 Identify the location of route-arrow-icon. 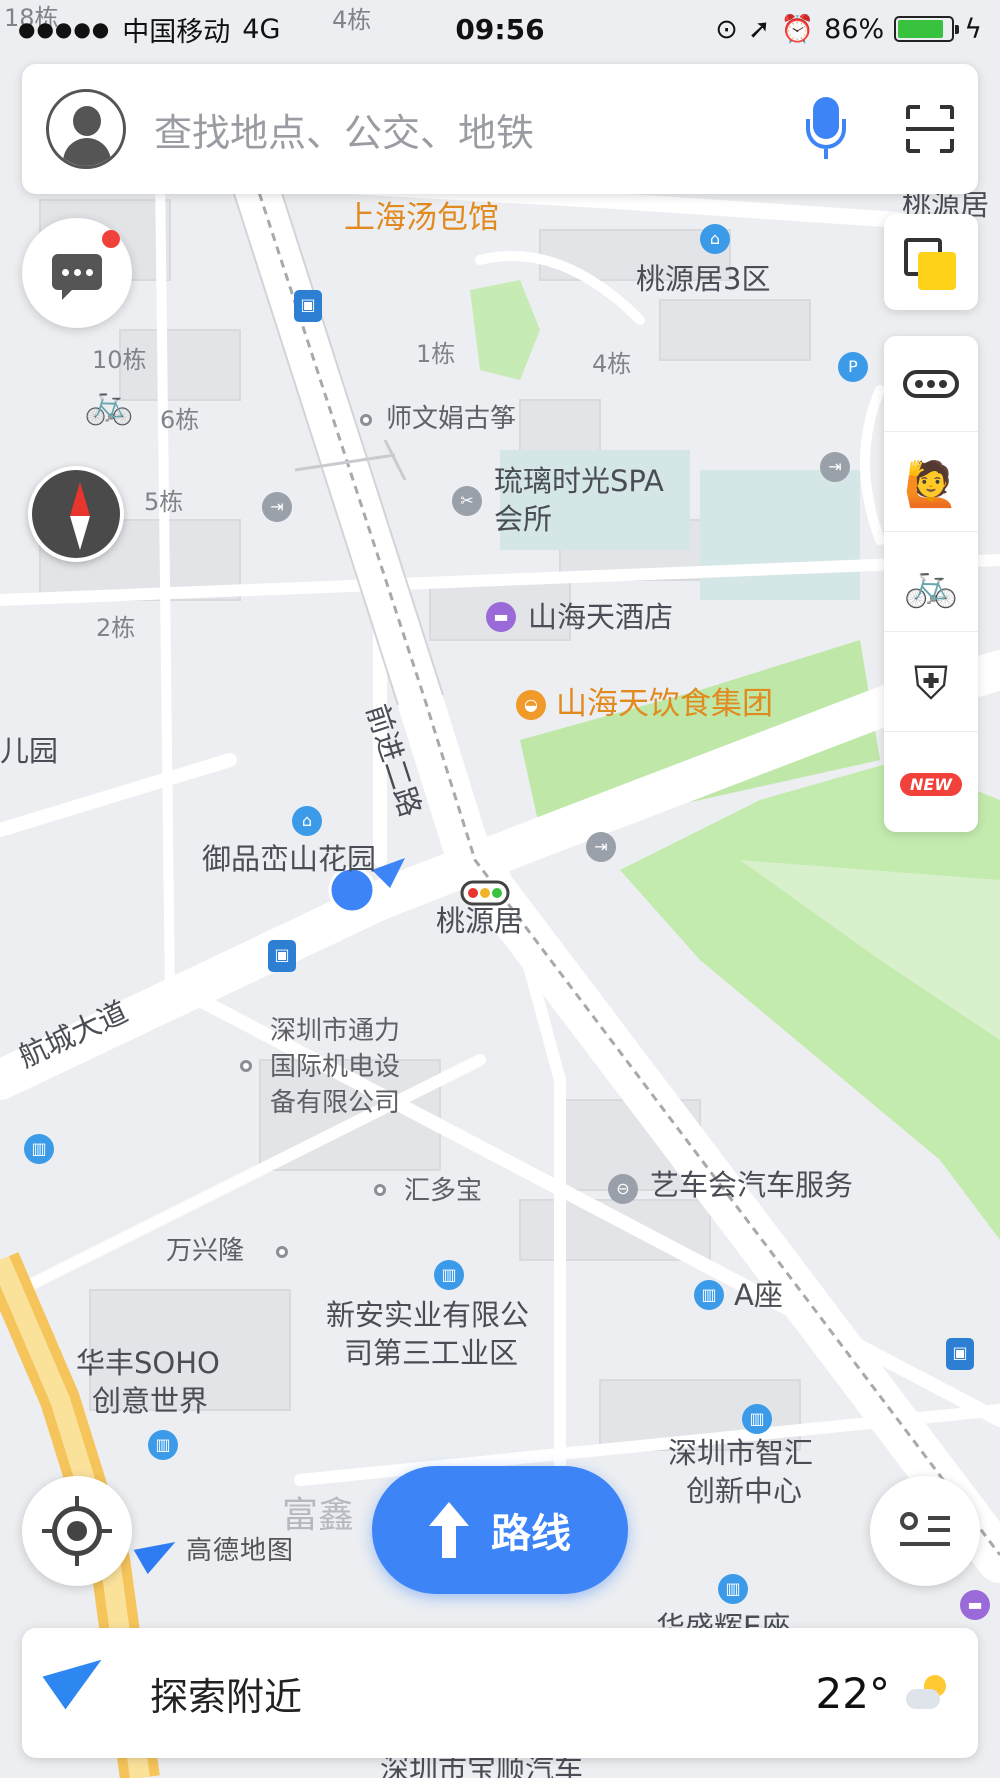
(449, 1530).